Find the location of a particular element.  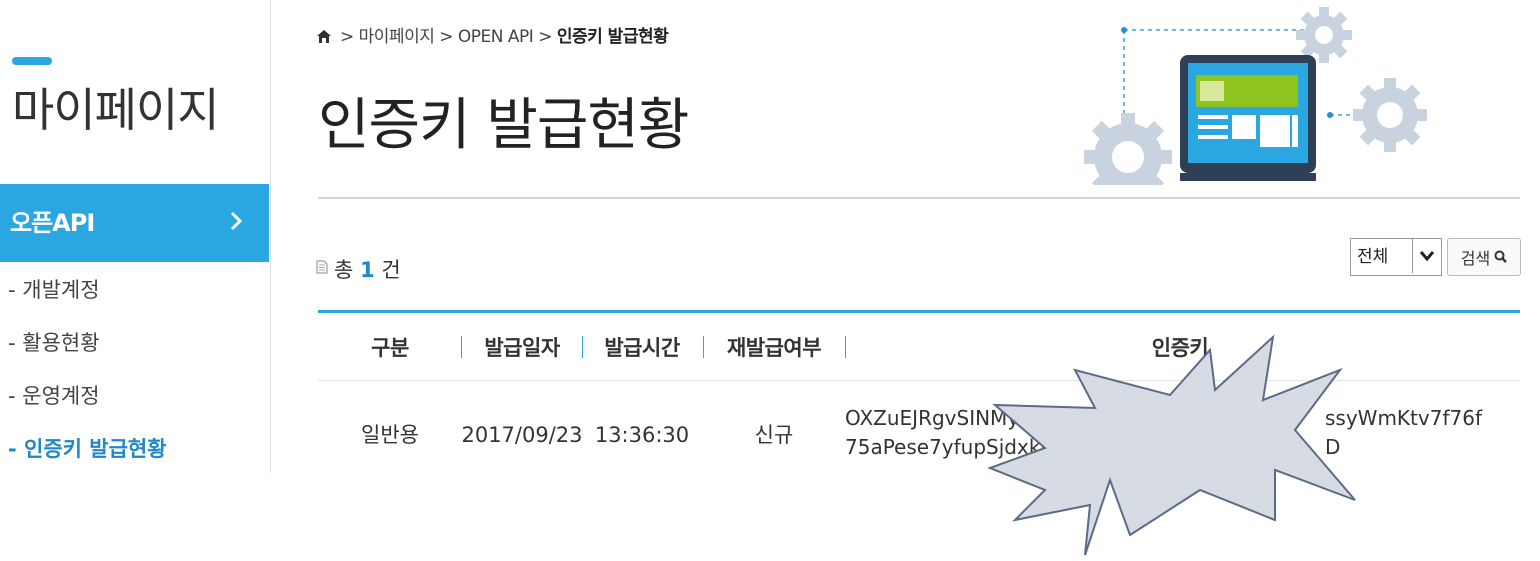

starburst-shape is located at coordinates (1171, 445).